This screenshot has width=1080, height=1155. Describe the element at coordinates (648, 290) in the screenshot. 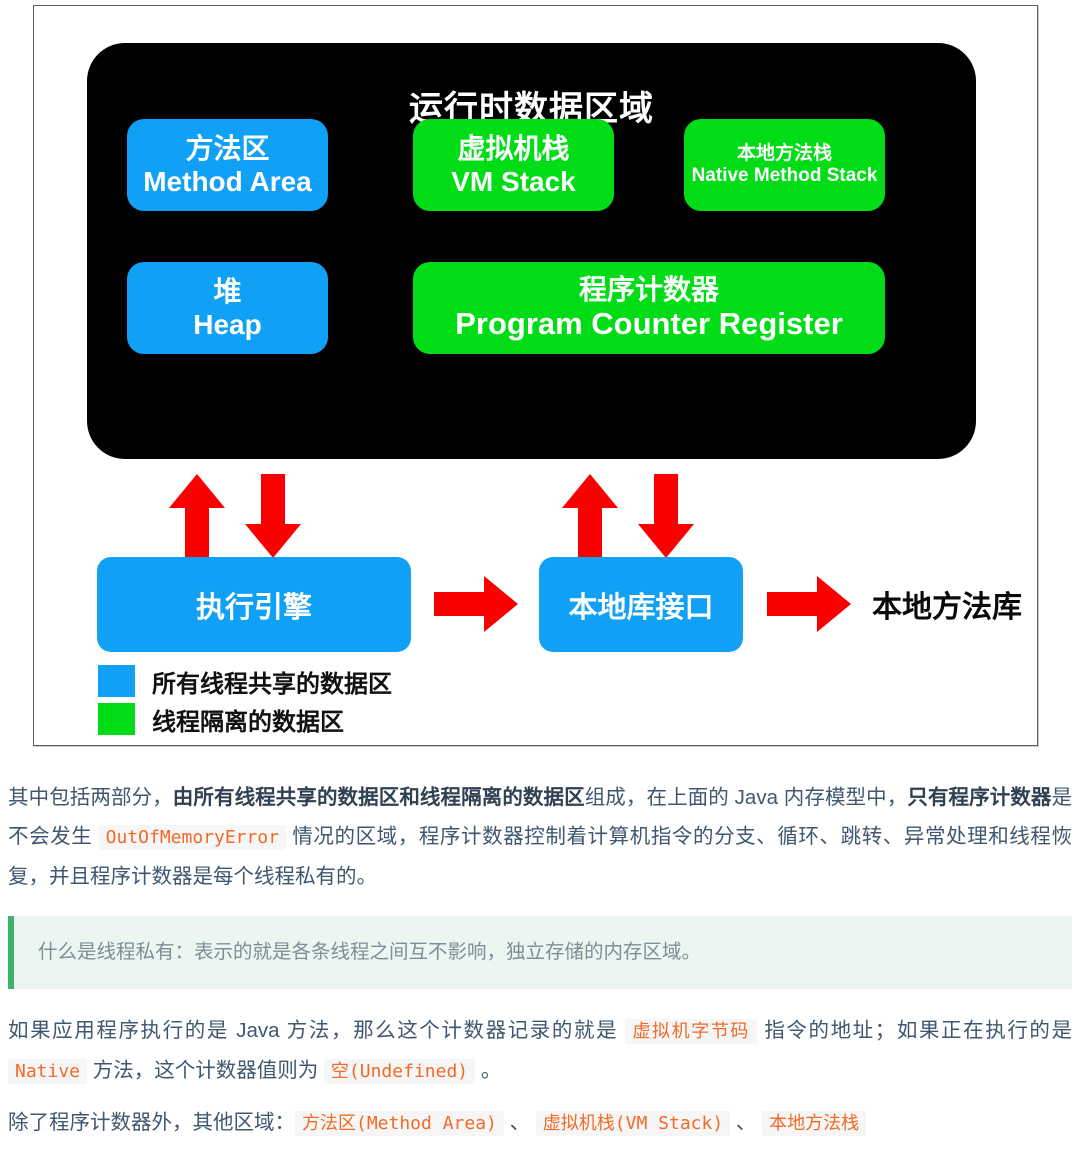

I see `memory-box-program-counter-cn: 程序计数器` at that location.